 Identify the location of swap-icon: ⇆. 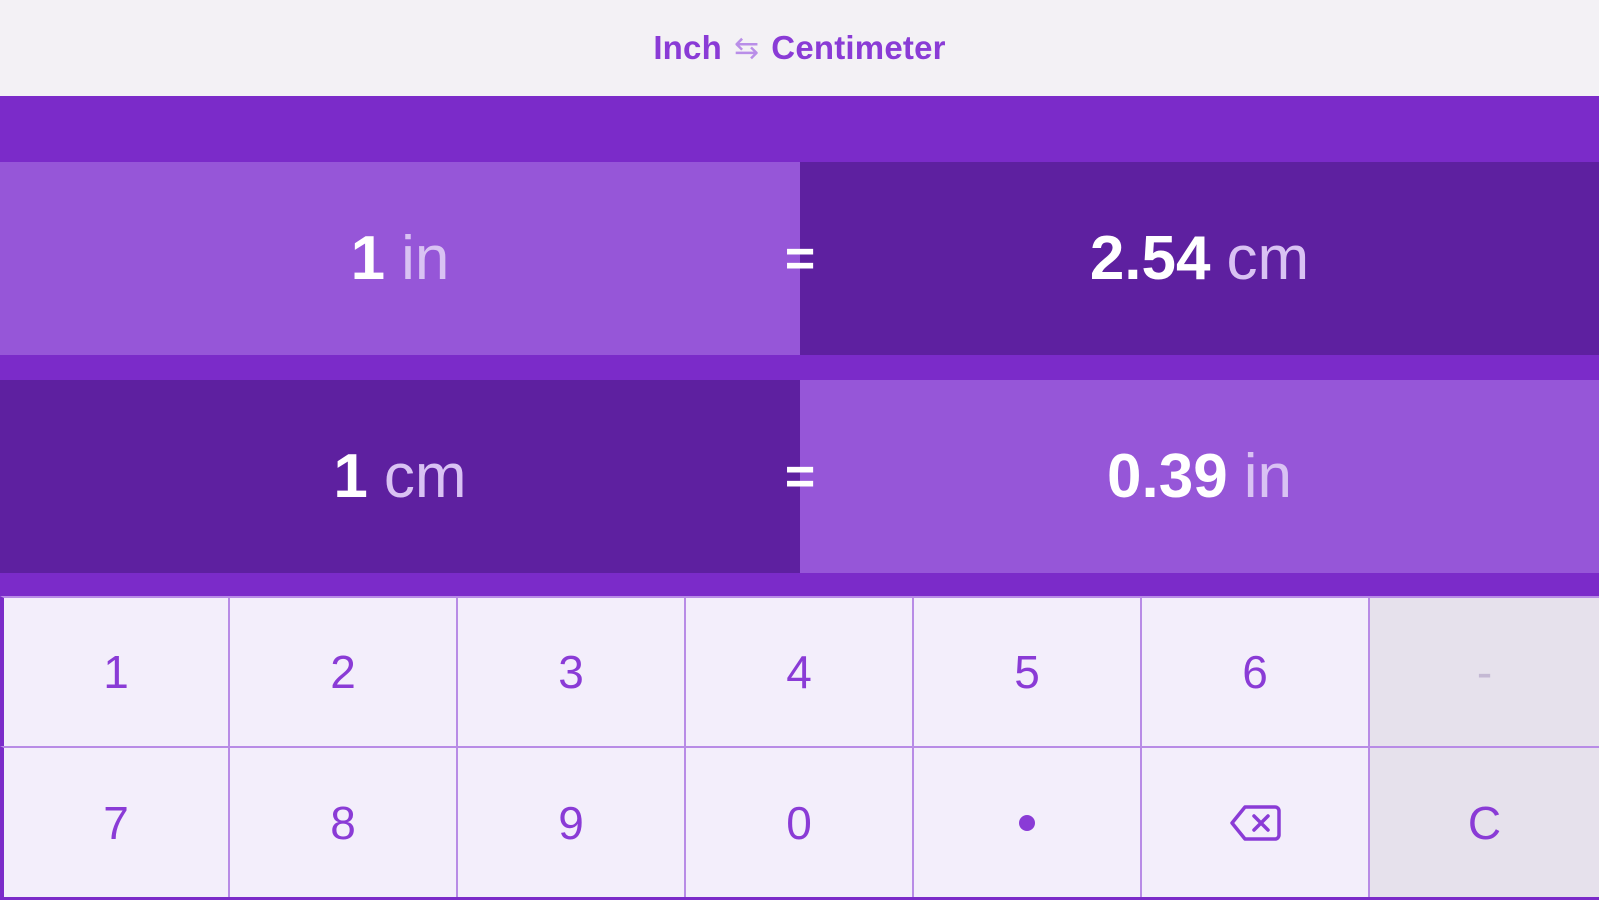
(746, 48).